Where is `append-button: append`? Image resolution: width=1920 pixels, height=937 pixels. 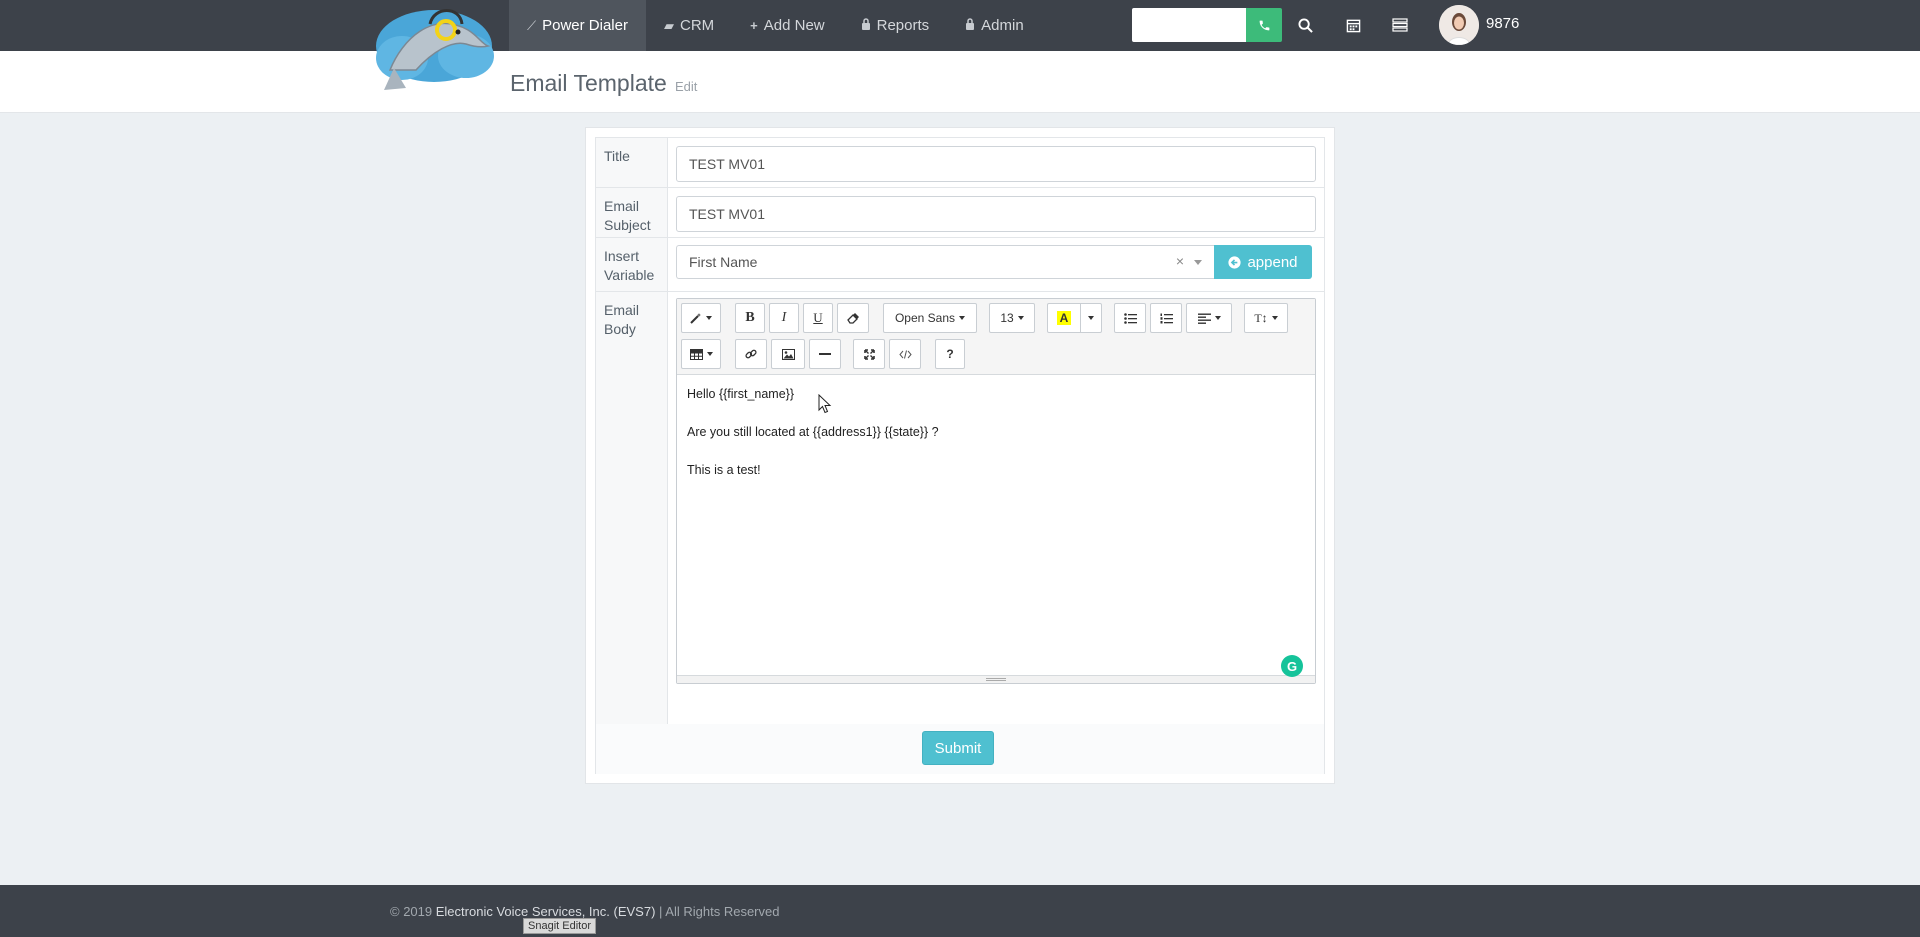 append-button: append is located at coordinates (1263, 262).